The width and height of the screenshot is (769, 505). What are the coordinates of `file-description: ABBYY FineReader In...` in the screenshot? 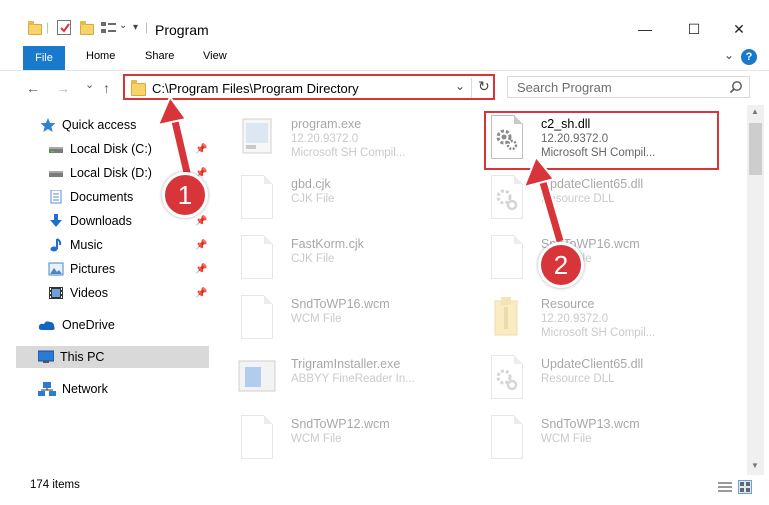 It's located at (353, 379).